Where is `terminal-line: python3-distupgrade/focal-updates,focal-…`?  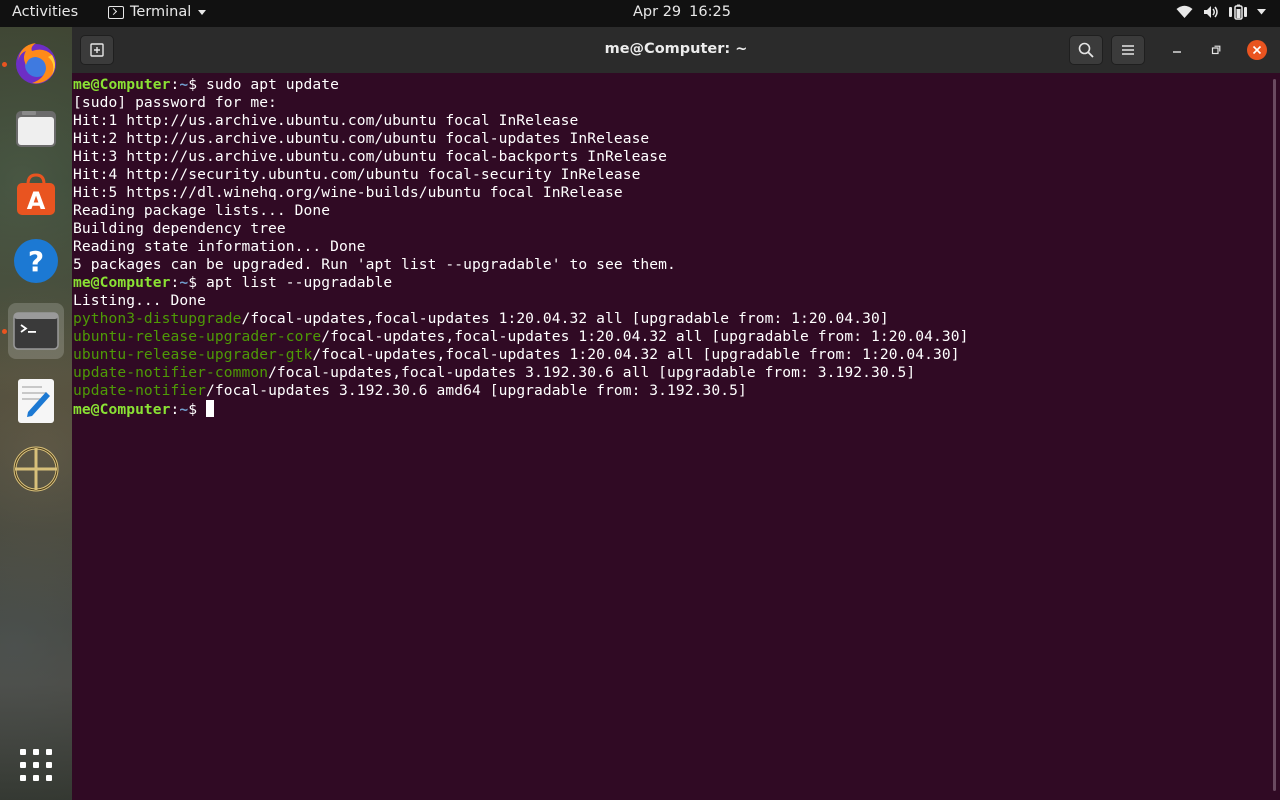
terminal-line: python3-distupgrade/focal-updates,focal-… is located at coordinates (670, 319).